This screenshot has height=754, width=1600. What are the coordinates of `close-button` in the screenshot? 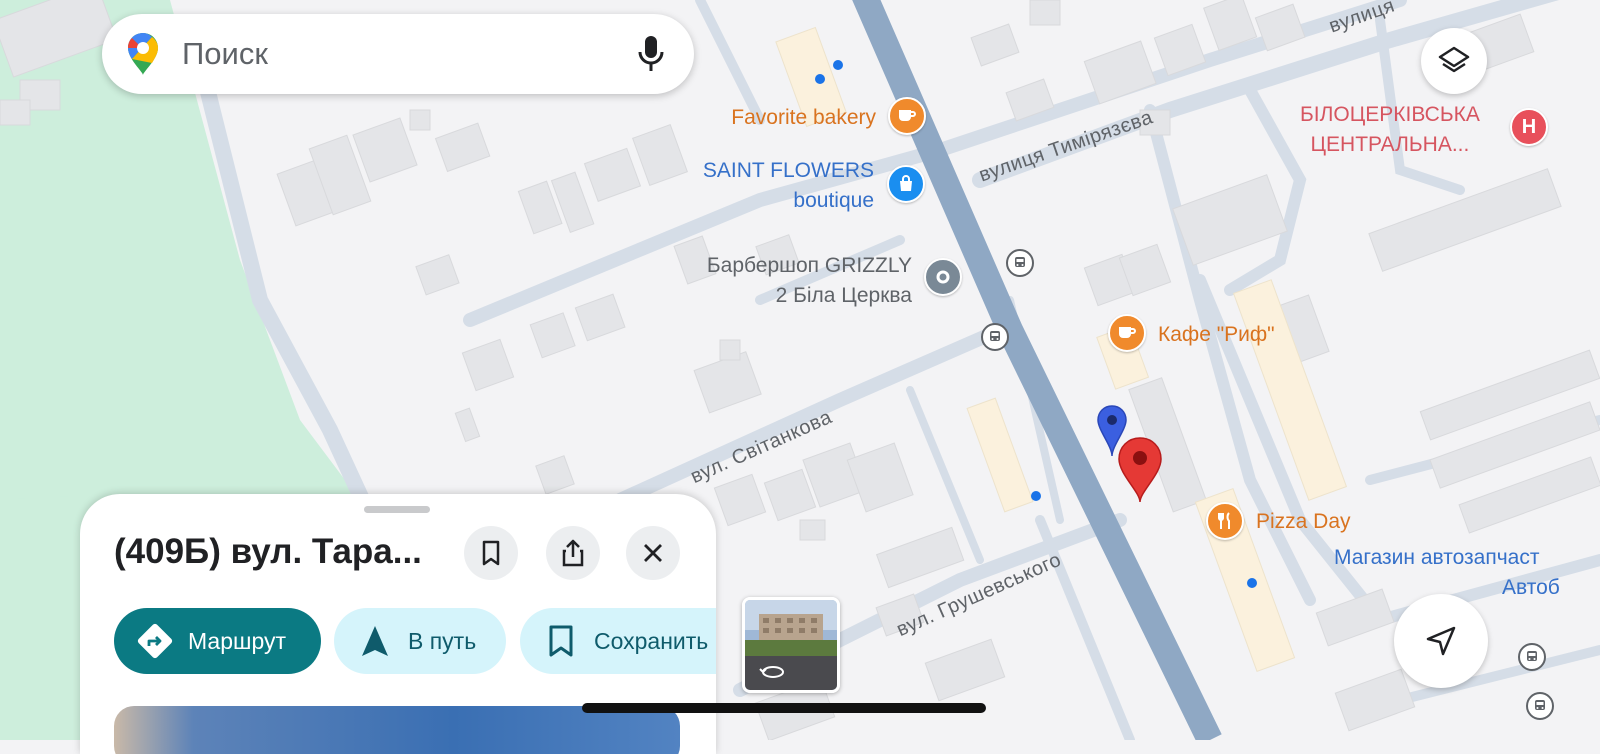 It's located at (653, 553).